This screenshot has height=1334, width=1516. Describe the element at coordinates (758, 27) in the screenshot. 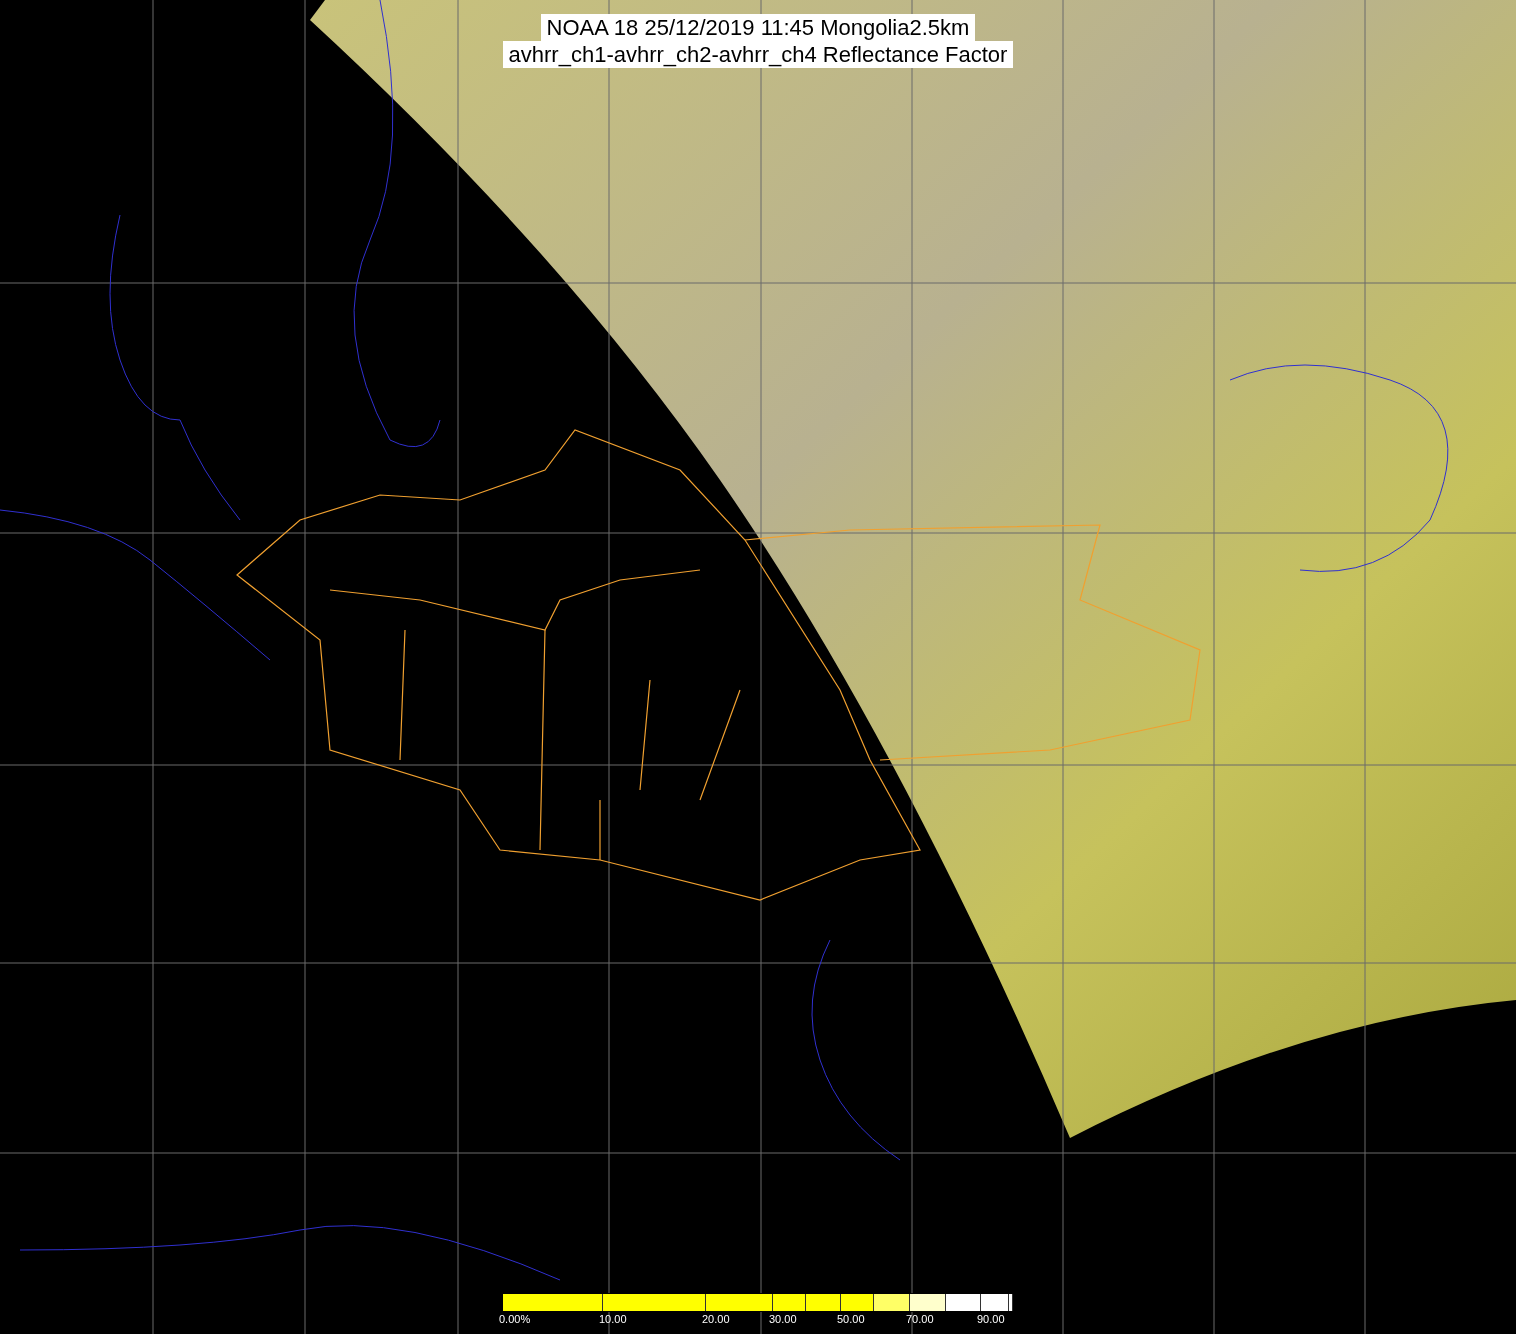

I see `map-title: NOAA 18 25/12/2019 11:45 Mongolia2.5km` at that location.